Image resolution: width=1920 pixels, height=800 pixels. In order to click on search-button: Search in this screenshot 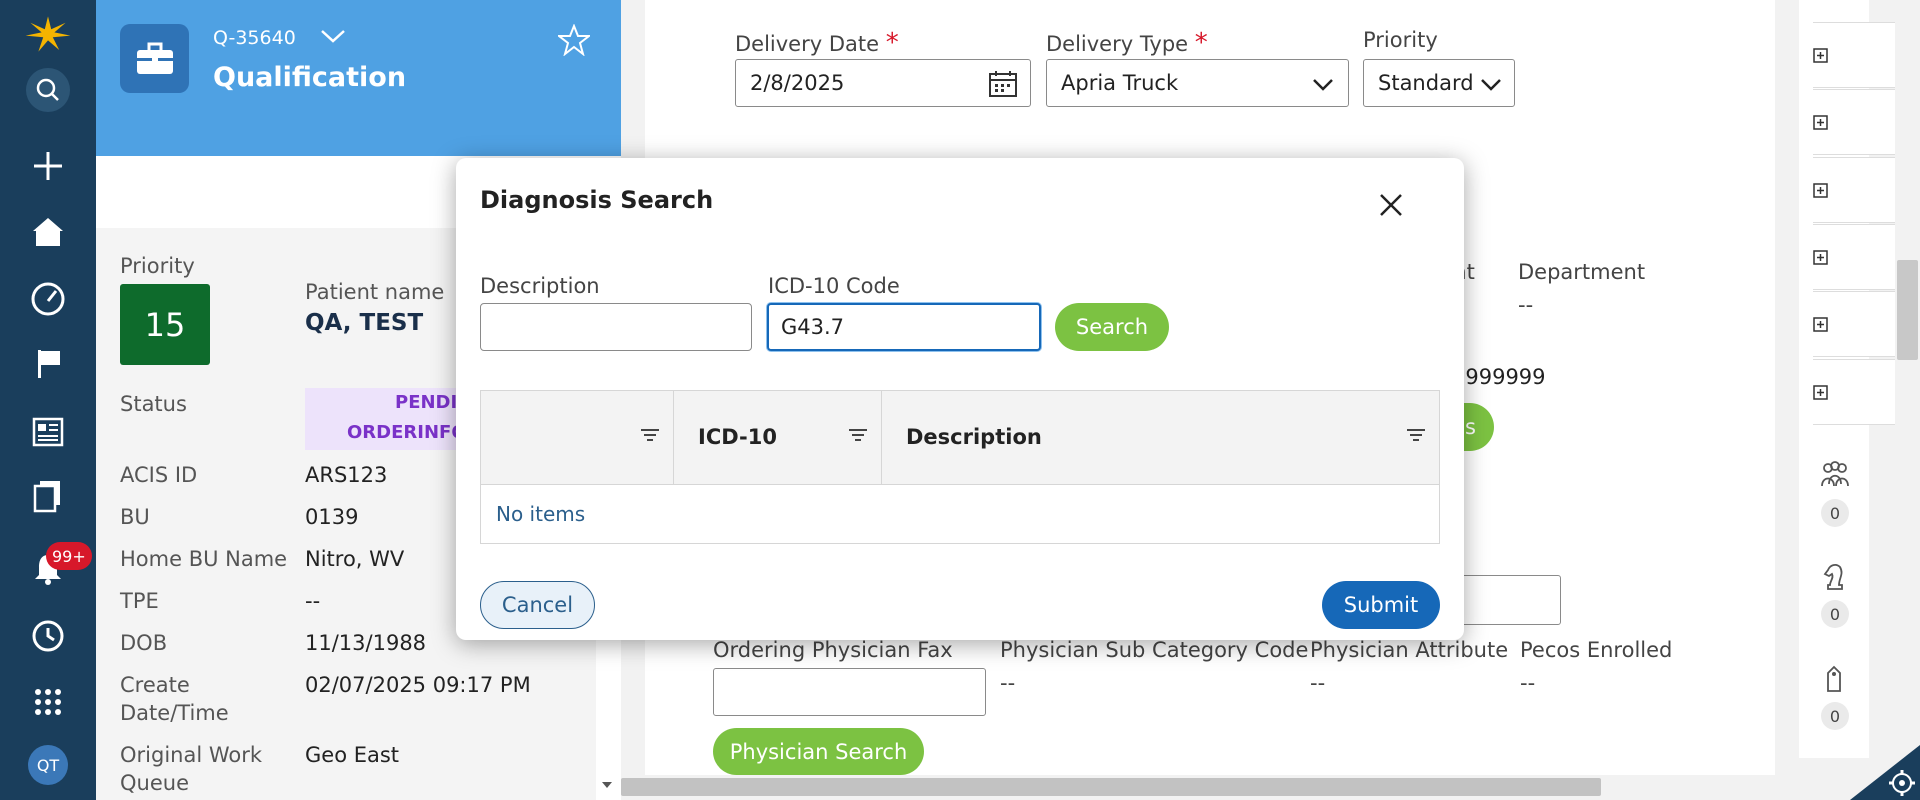, I will do `click(1112, 327)`.